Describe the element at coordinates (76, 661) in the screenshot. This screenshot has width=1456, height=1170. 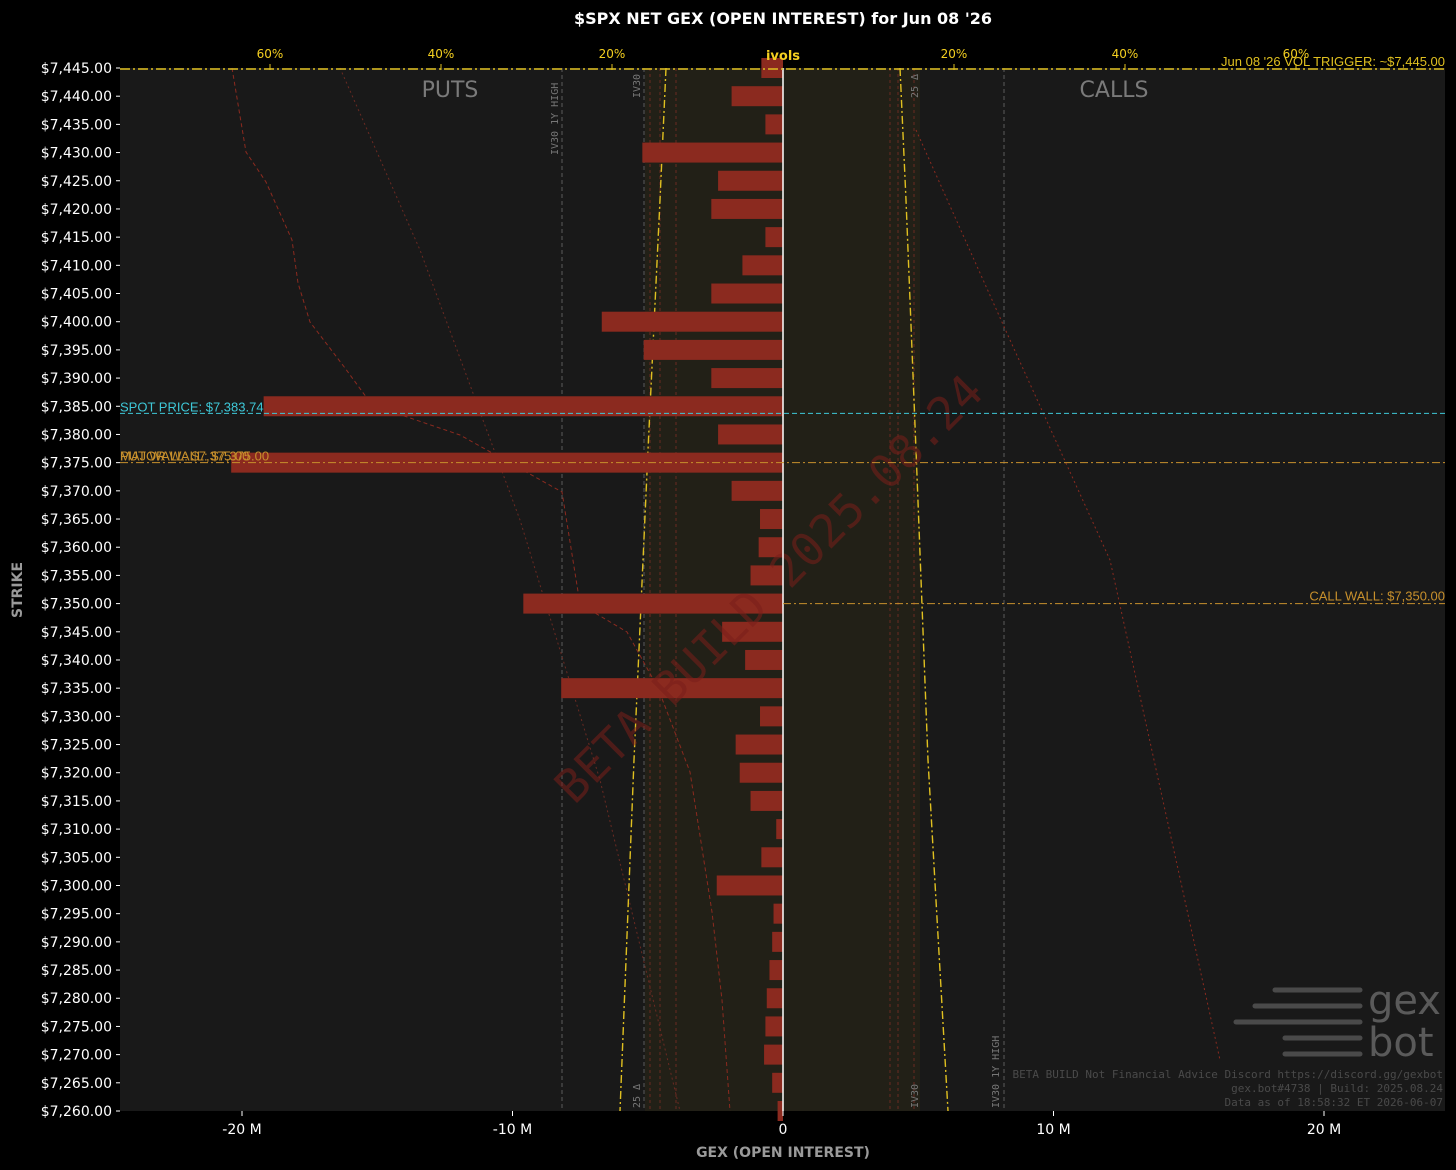
I see `y-tick-label: $7,340.00` at that location.